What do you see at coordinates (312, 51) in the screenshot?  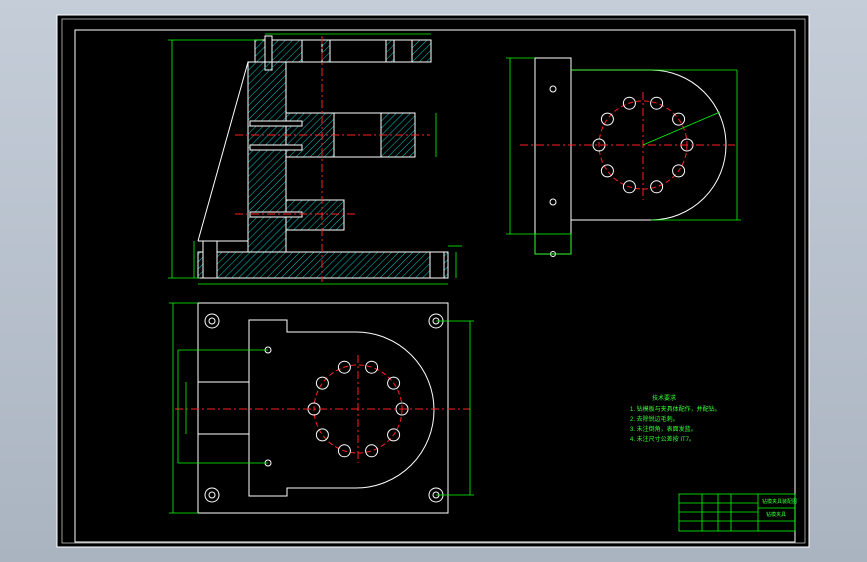 I see `plate-bushing-left` at bounding box center [312, 51].